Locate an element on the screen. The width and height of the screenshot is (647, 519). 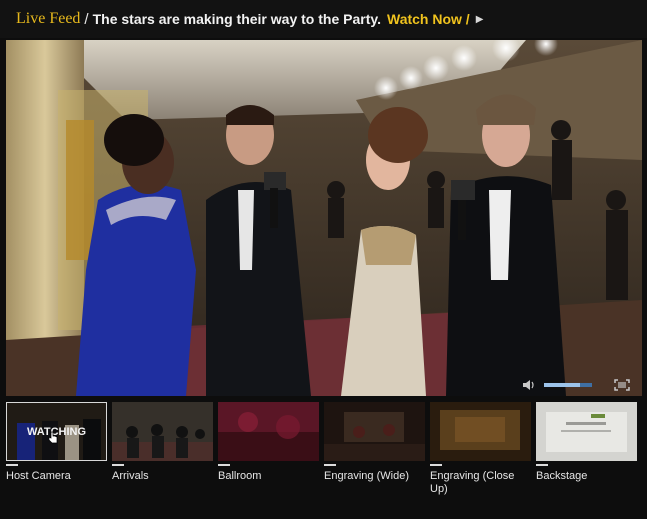
engraving-close-up-preview is located at coordinates (480, 431).